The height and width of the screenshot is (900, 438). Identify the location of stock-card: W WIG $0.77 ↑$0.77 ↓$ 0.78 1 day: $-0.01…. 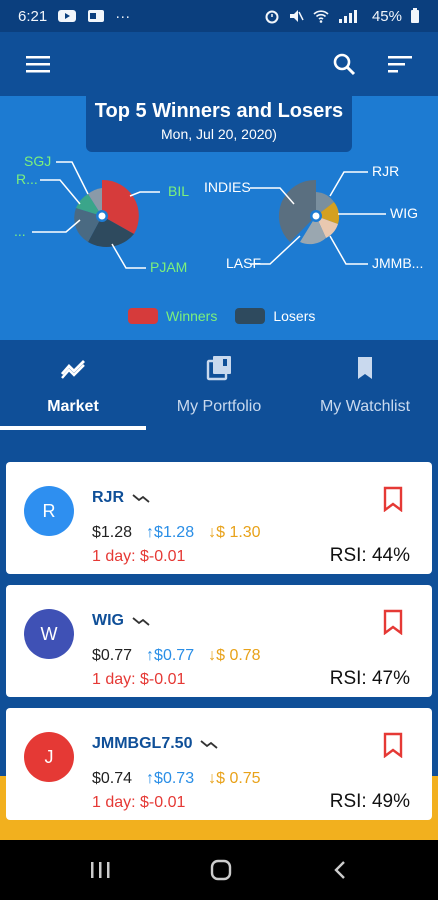
(219, 641).